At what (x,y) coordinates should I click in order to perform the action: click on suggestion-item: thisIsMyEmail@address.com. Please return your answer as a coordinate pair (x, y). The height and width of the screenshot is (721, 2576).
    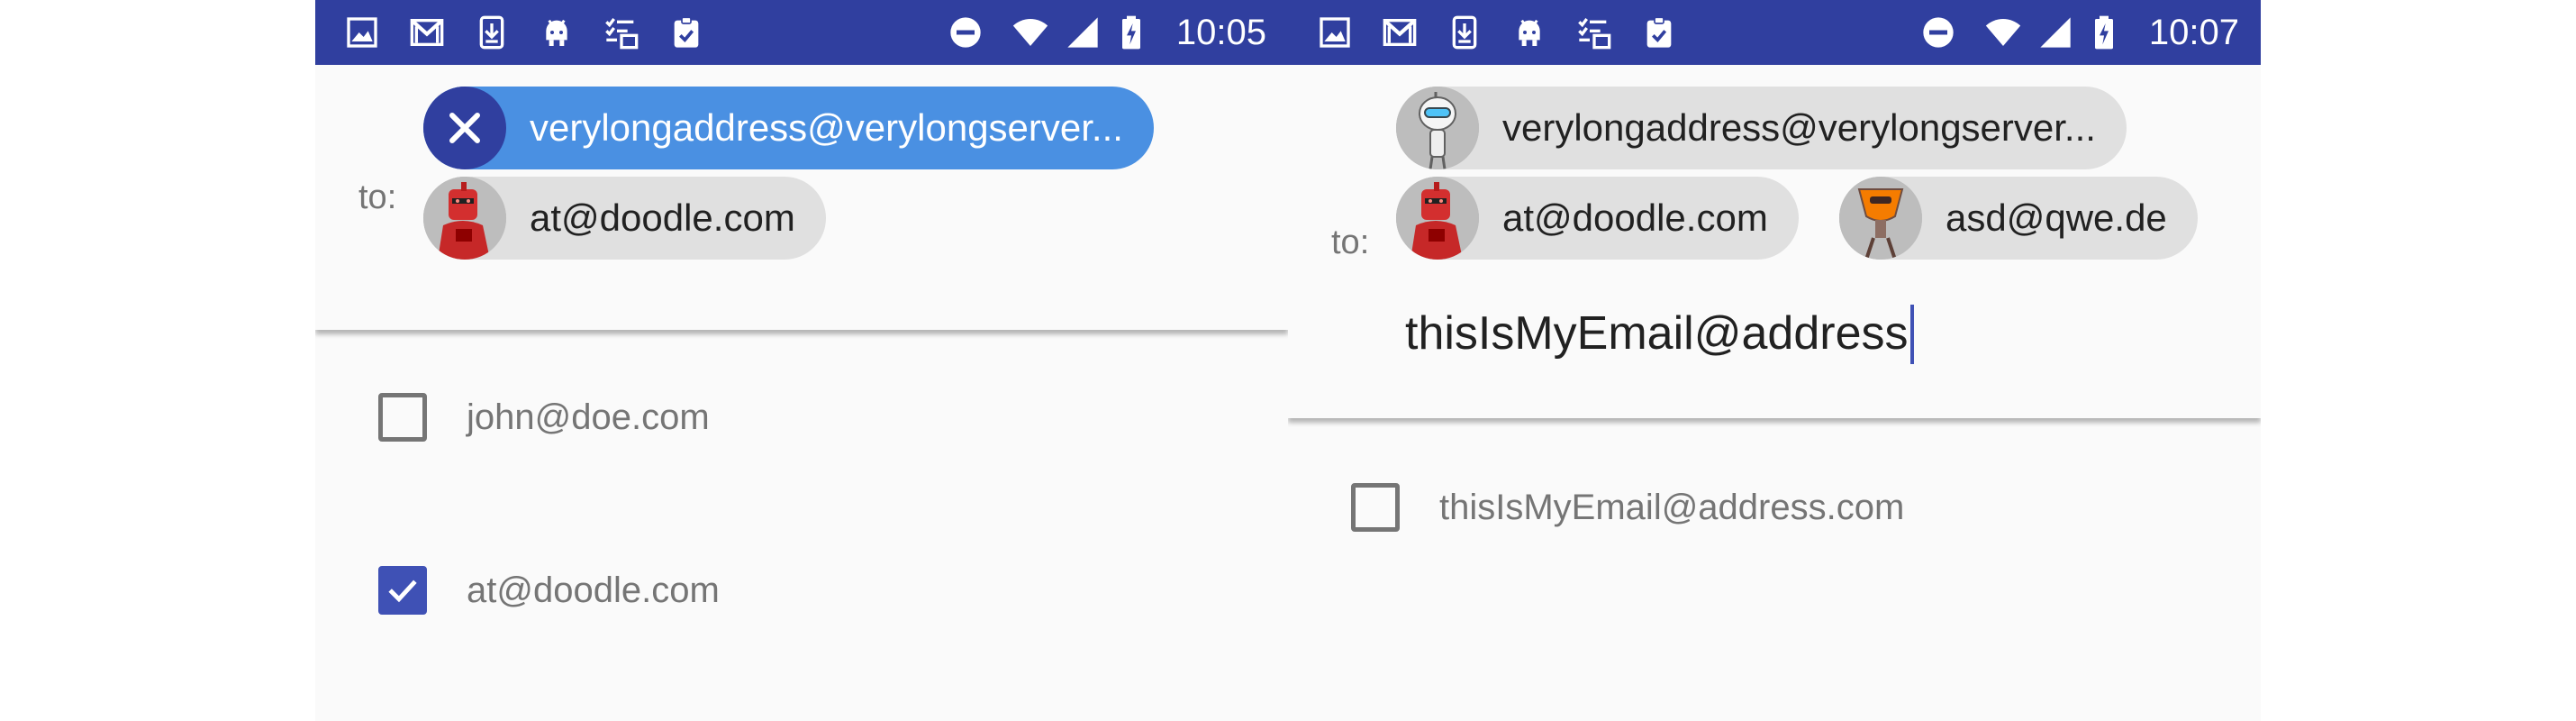
    Looking at the image, I should click on (1774, 507).